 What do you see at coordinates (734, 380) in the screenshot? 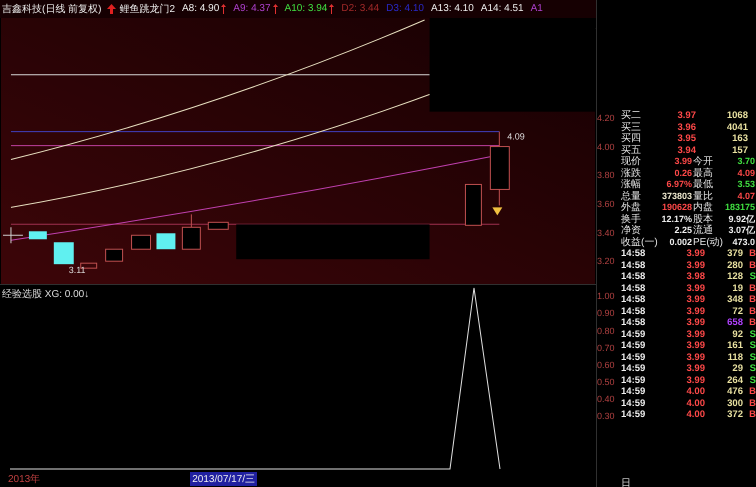
I see `trade-volume: 264` at bounding box center [734, 380].